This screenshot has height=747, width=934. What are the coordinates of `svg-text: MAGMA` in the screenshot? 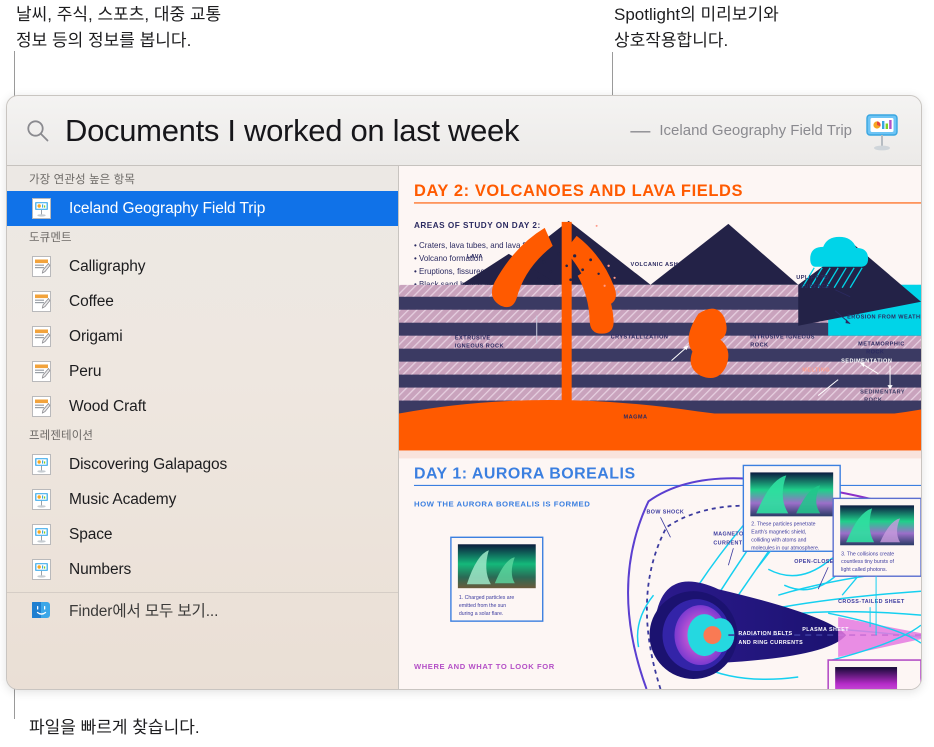 It's located at (636, 418).